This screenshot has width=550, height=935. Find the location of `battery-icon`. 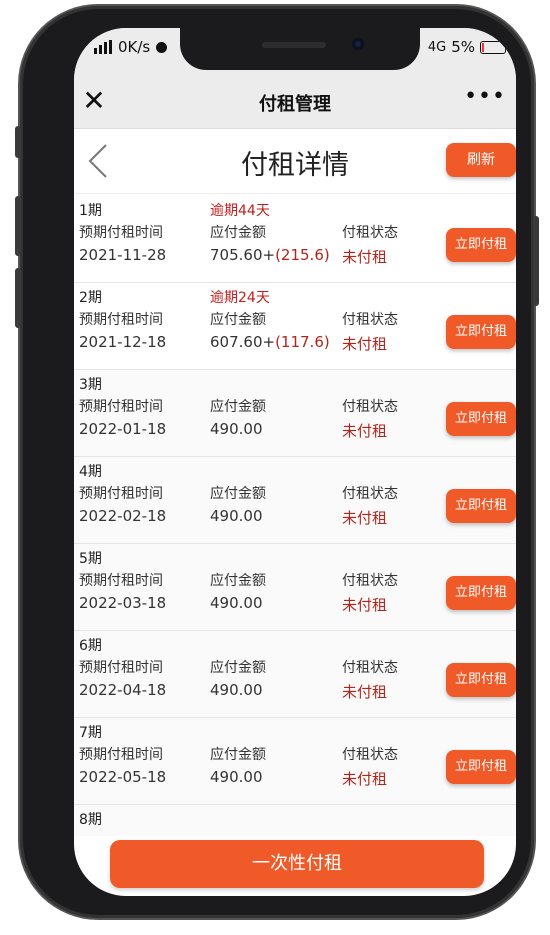

battery-icon is located at coordinates (493, 47).